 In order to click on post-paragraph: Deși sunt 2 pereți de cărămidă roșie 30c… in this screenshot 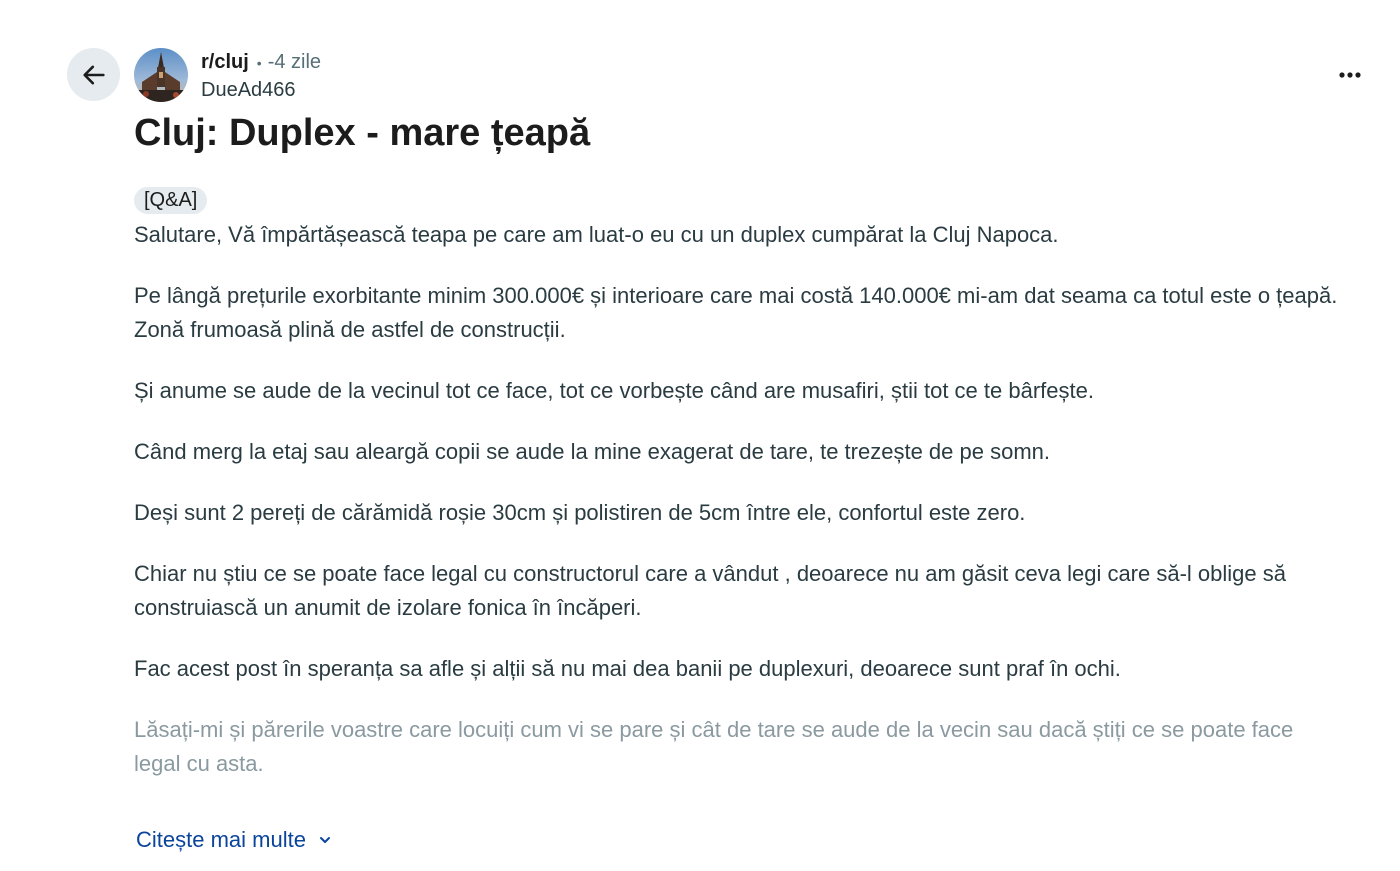, I will do `click(580, 512)`.